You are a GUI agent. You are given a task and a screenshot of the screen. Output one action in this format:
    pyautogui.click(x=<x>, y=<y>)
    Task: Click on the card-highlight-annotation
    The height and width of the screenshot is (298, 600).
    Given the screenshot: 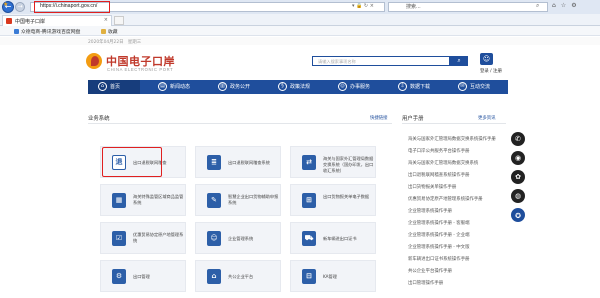 What is the action you would take?
    pyautogui.click(x=132, y=162)
    